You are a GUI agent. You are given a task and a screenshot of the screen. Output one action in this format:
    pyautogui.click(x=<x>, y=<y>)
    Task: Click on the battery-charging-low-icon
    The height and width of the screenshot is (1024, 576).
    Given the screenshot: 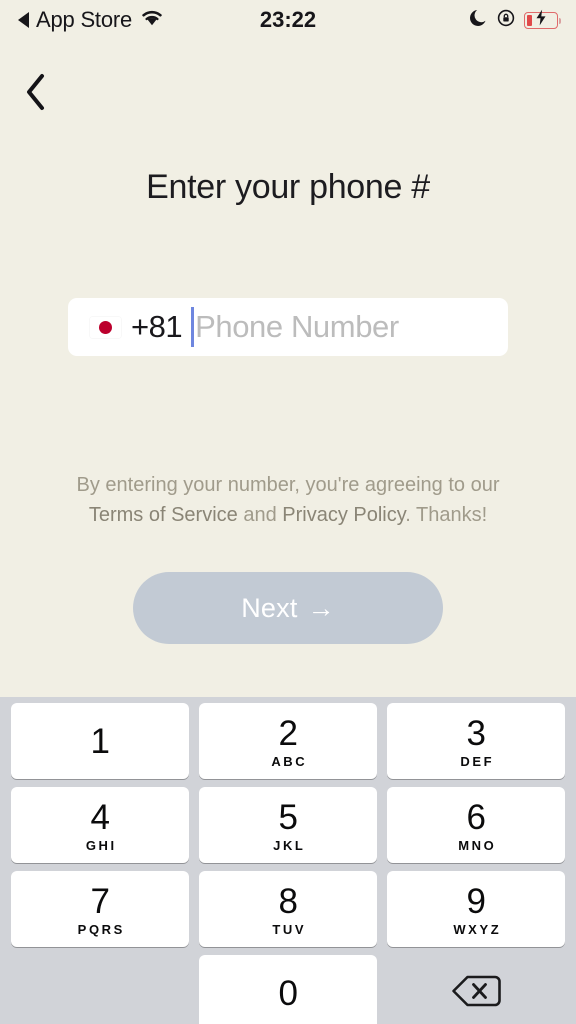 What is the action you would take?
    pyautogui.click(x=542, y=19)
    